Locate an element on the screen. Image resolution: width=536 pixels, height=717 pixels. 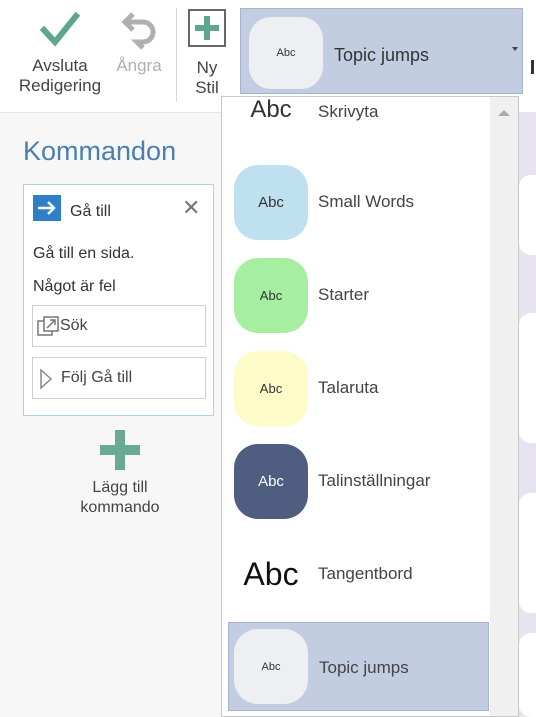
new-style-button: Ny Stil is located at coordinates (207, 49).